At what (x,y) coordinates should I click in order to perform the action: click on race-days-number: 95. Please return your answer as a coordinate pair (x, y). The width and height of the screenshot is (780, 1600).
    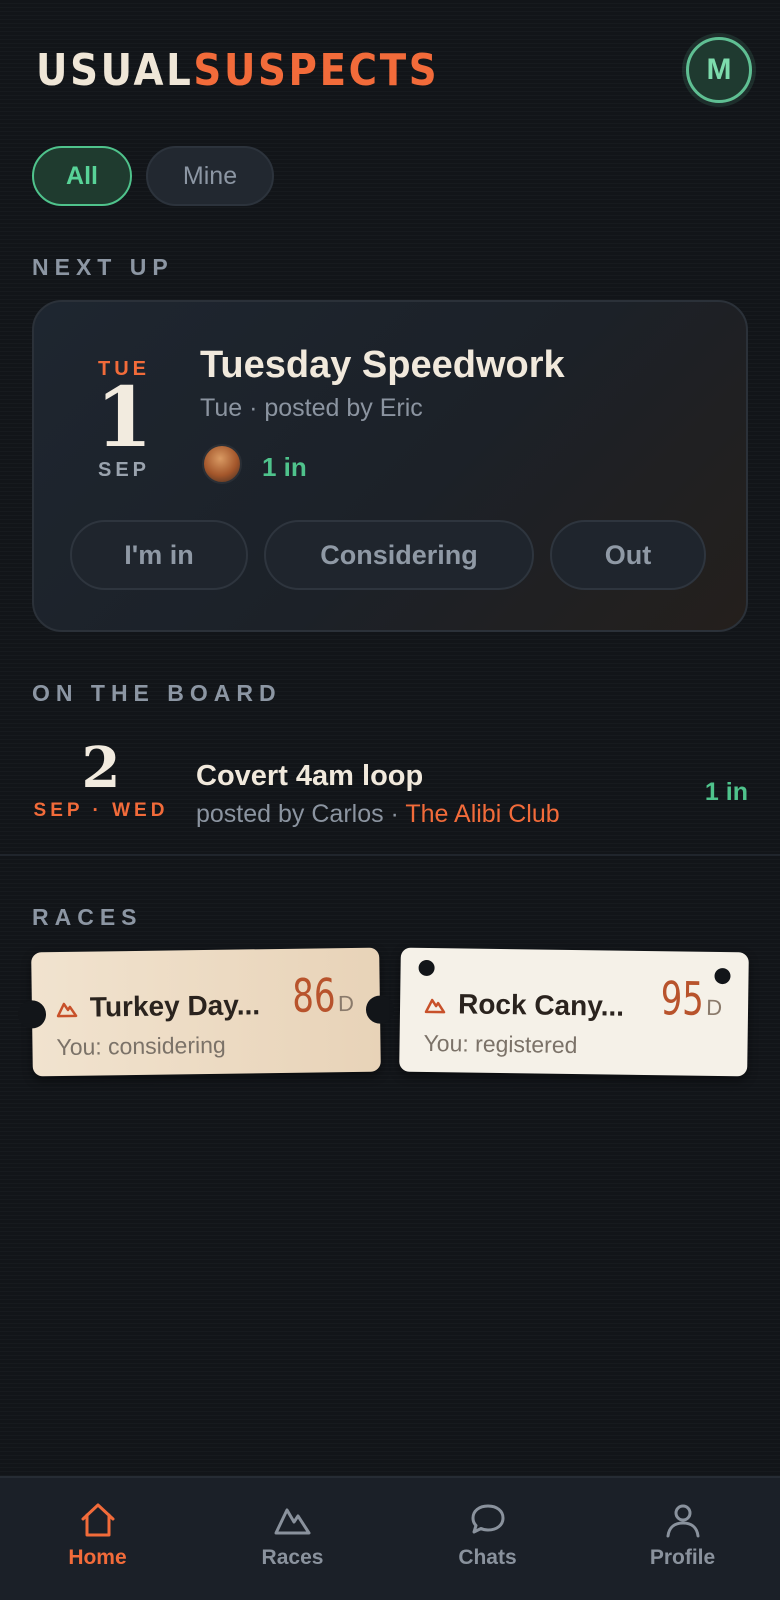
    Looking at the image, I should click on (682, 998).